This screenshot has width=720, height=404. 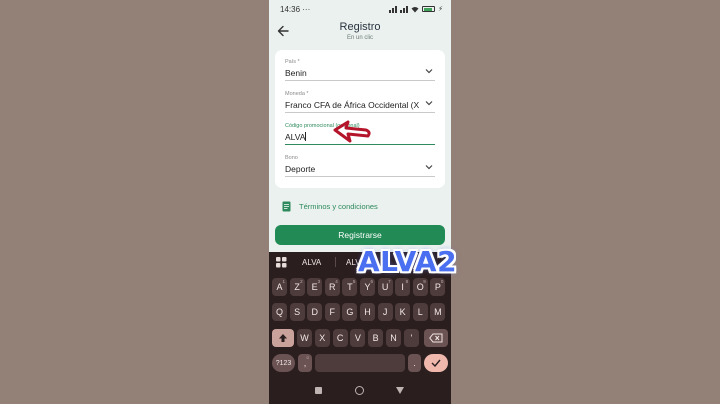 What do you see at coordinates (367, 287) in the screenshot?
I see `key-y: Y6` at bounding box center [367, 287].